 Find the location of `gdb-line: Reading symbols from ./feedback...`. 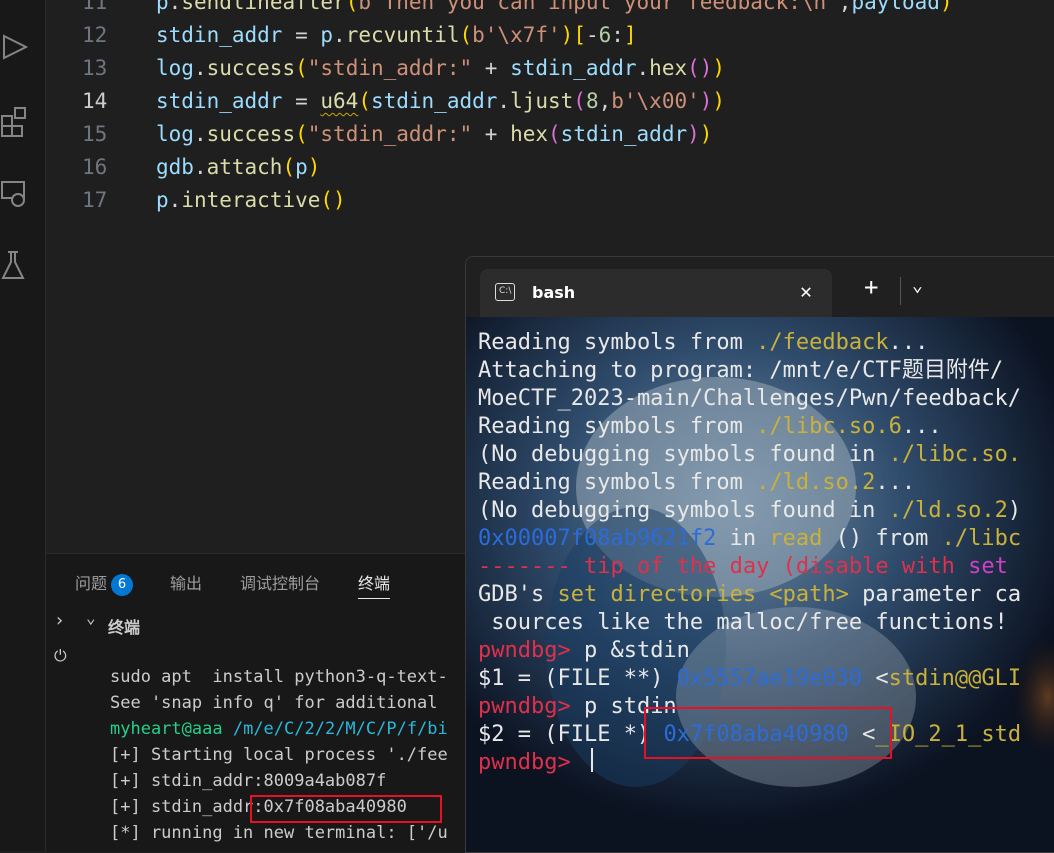

gdb-line: Reading symbols from ./feedback... is located at coordinates (703, 342).